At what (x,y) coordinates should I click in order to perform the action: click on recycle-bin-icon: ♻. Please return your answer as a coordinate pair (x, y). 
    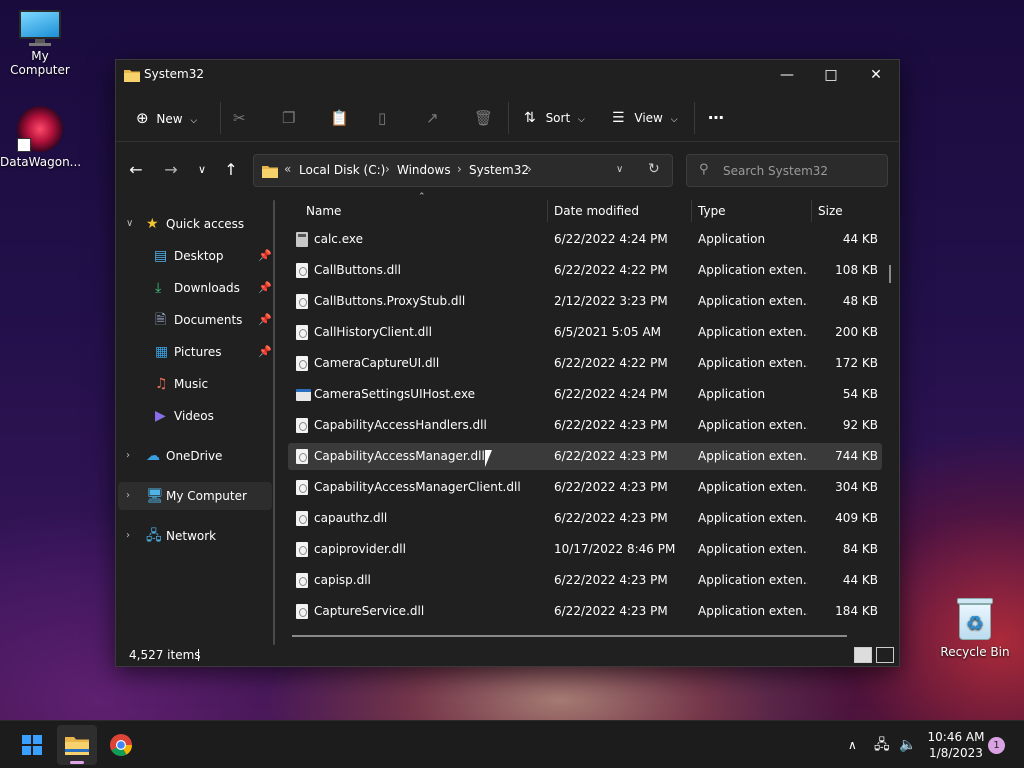
    Looking at the image, I should click on (975, 620).